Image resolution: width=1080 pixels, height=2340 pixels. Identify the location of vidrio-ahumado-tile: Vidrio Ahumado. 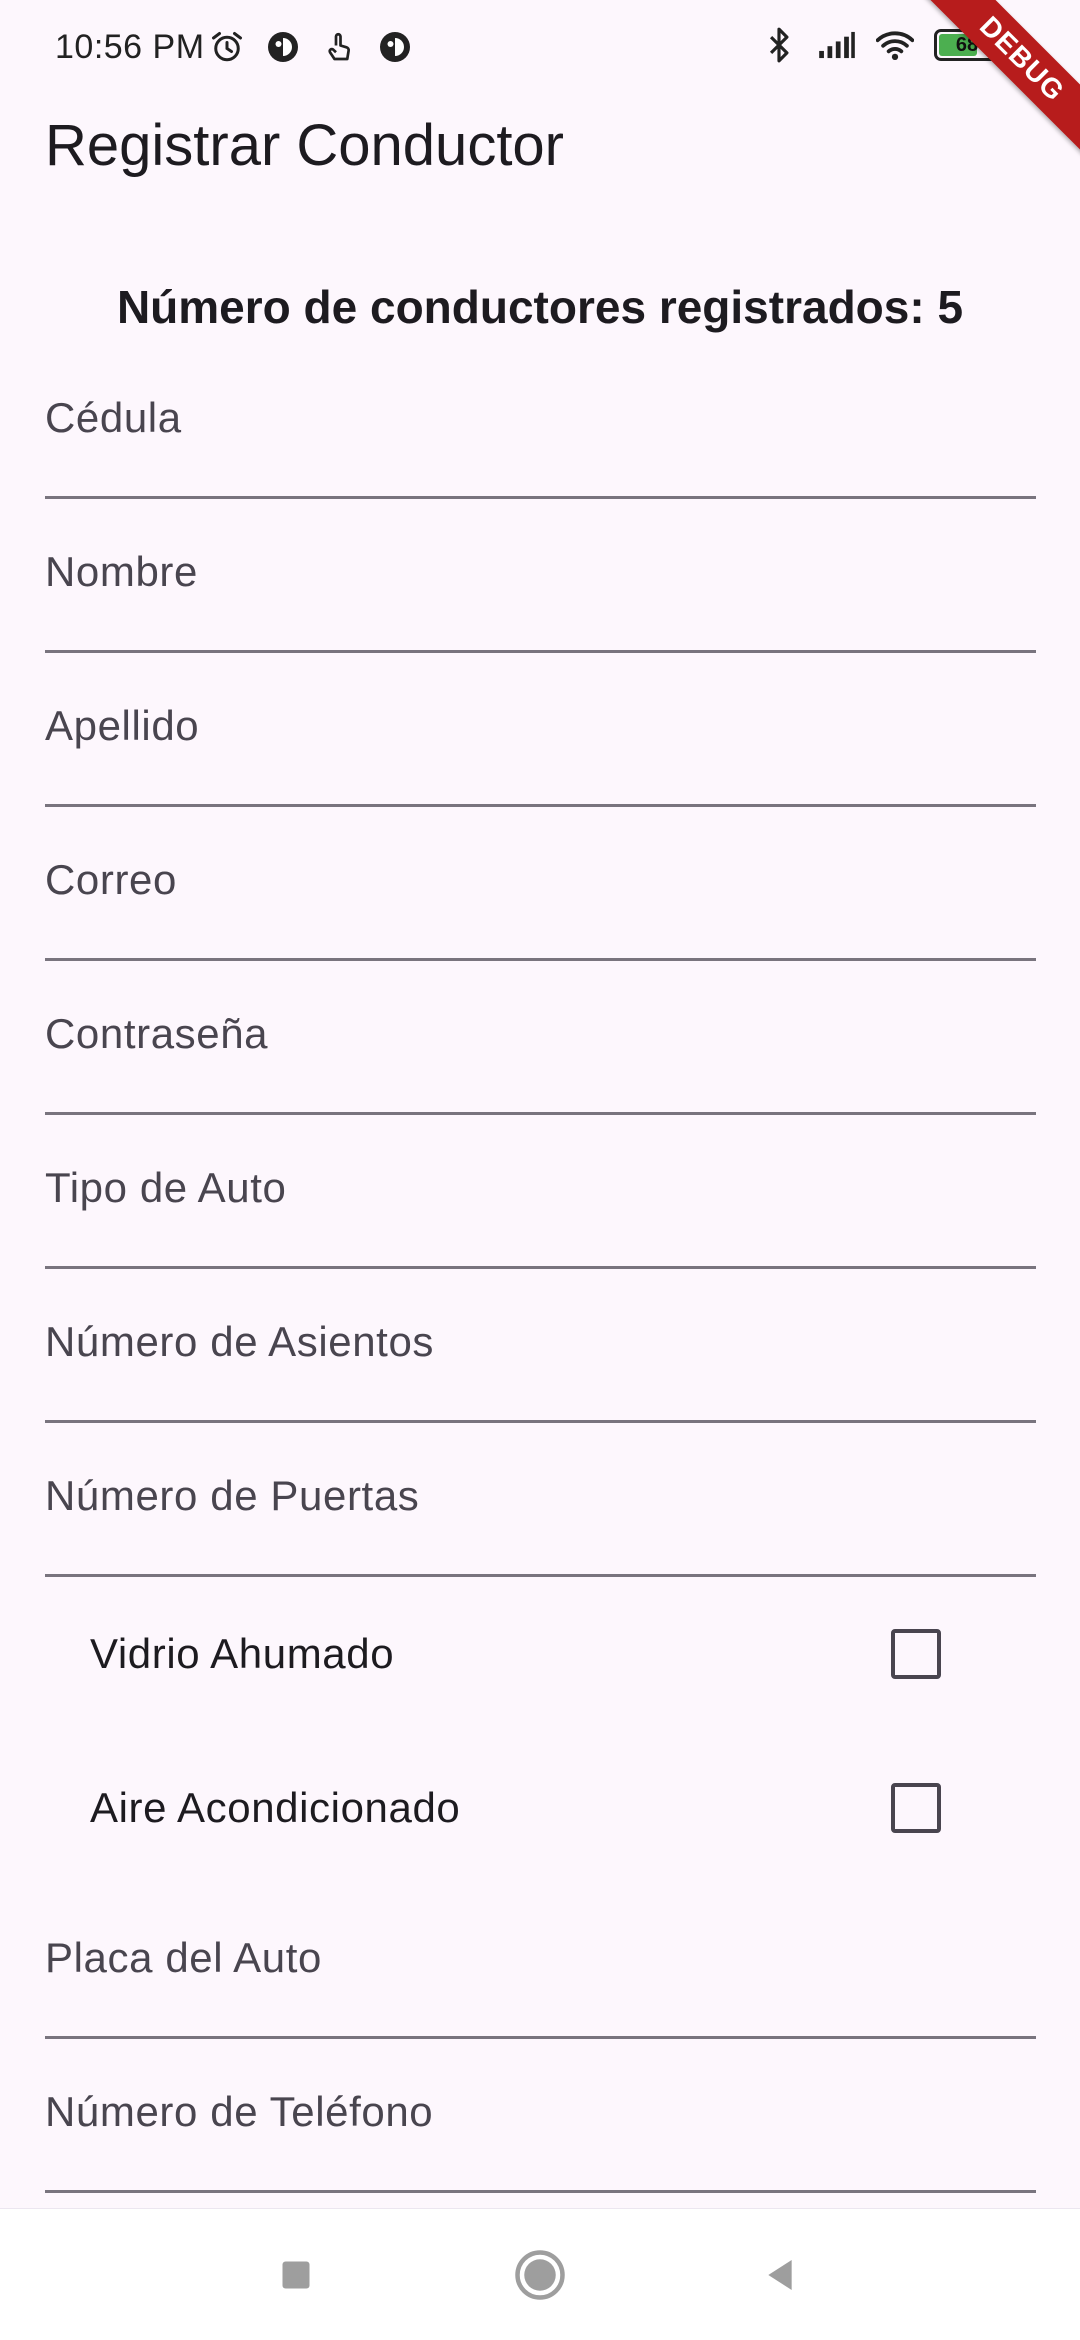
(540, 1654).